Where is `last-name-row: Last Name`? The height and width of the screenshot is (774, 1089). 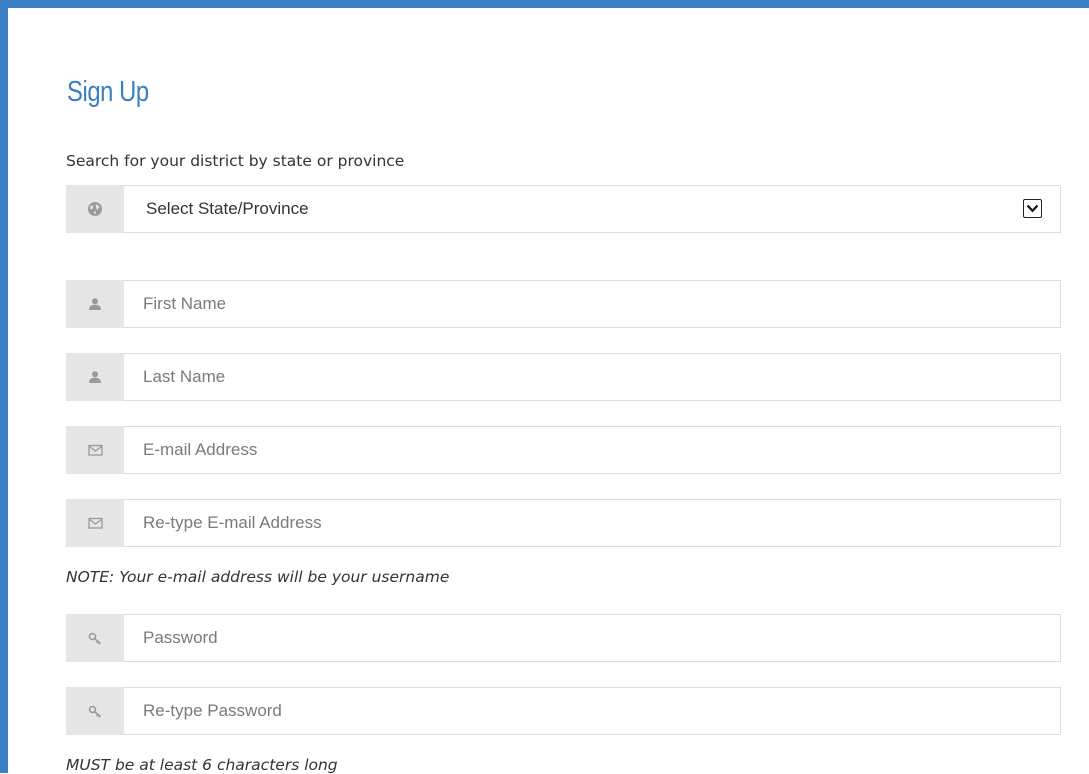
last-name-row: Last Name is located at coordinates (563, 377).